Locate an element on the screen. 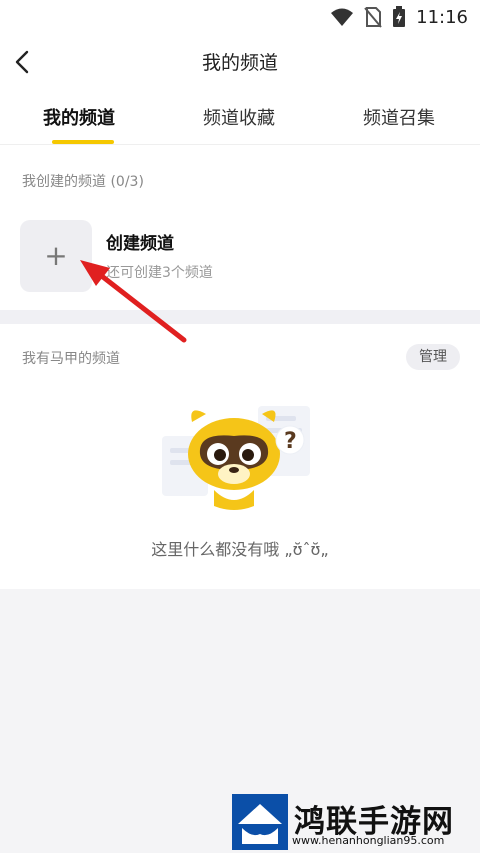 Image resolution: width=480 pixels, height=853 pixels. watermark-url: www.henanhonglian95.com is located at coordinates (368, 840).